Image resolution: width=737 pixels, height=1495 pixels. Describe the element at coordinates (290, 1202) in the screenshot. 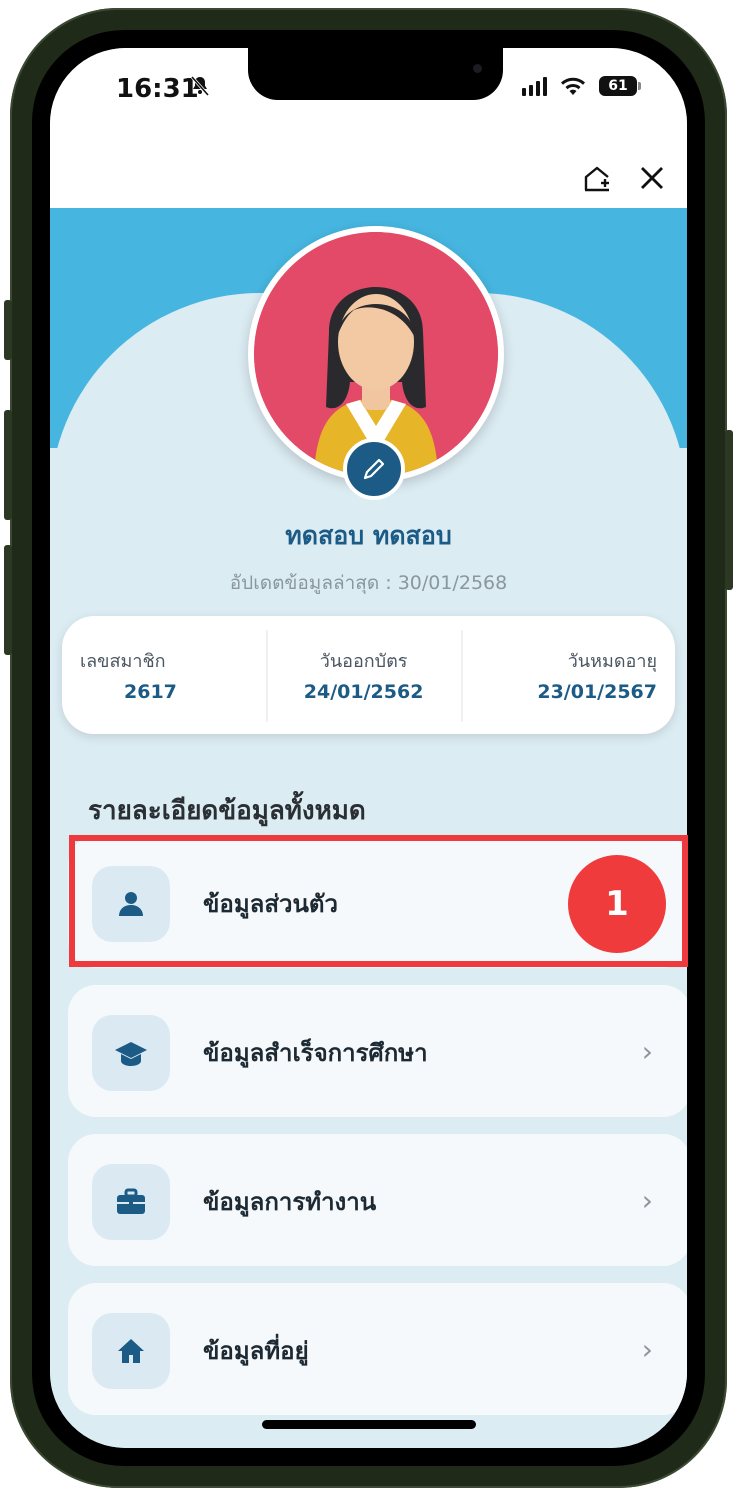

I see `menu-label: ข้อมูลการทำงาน` at that location.